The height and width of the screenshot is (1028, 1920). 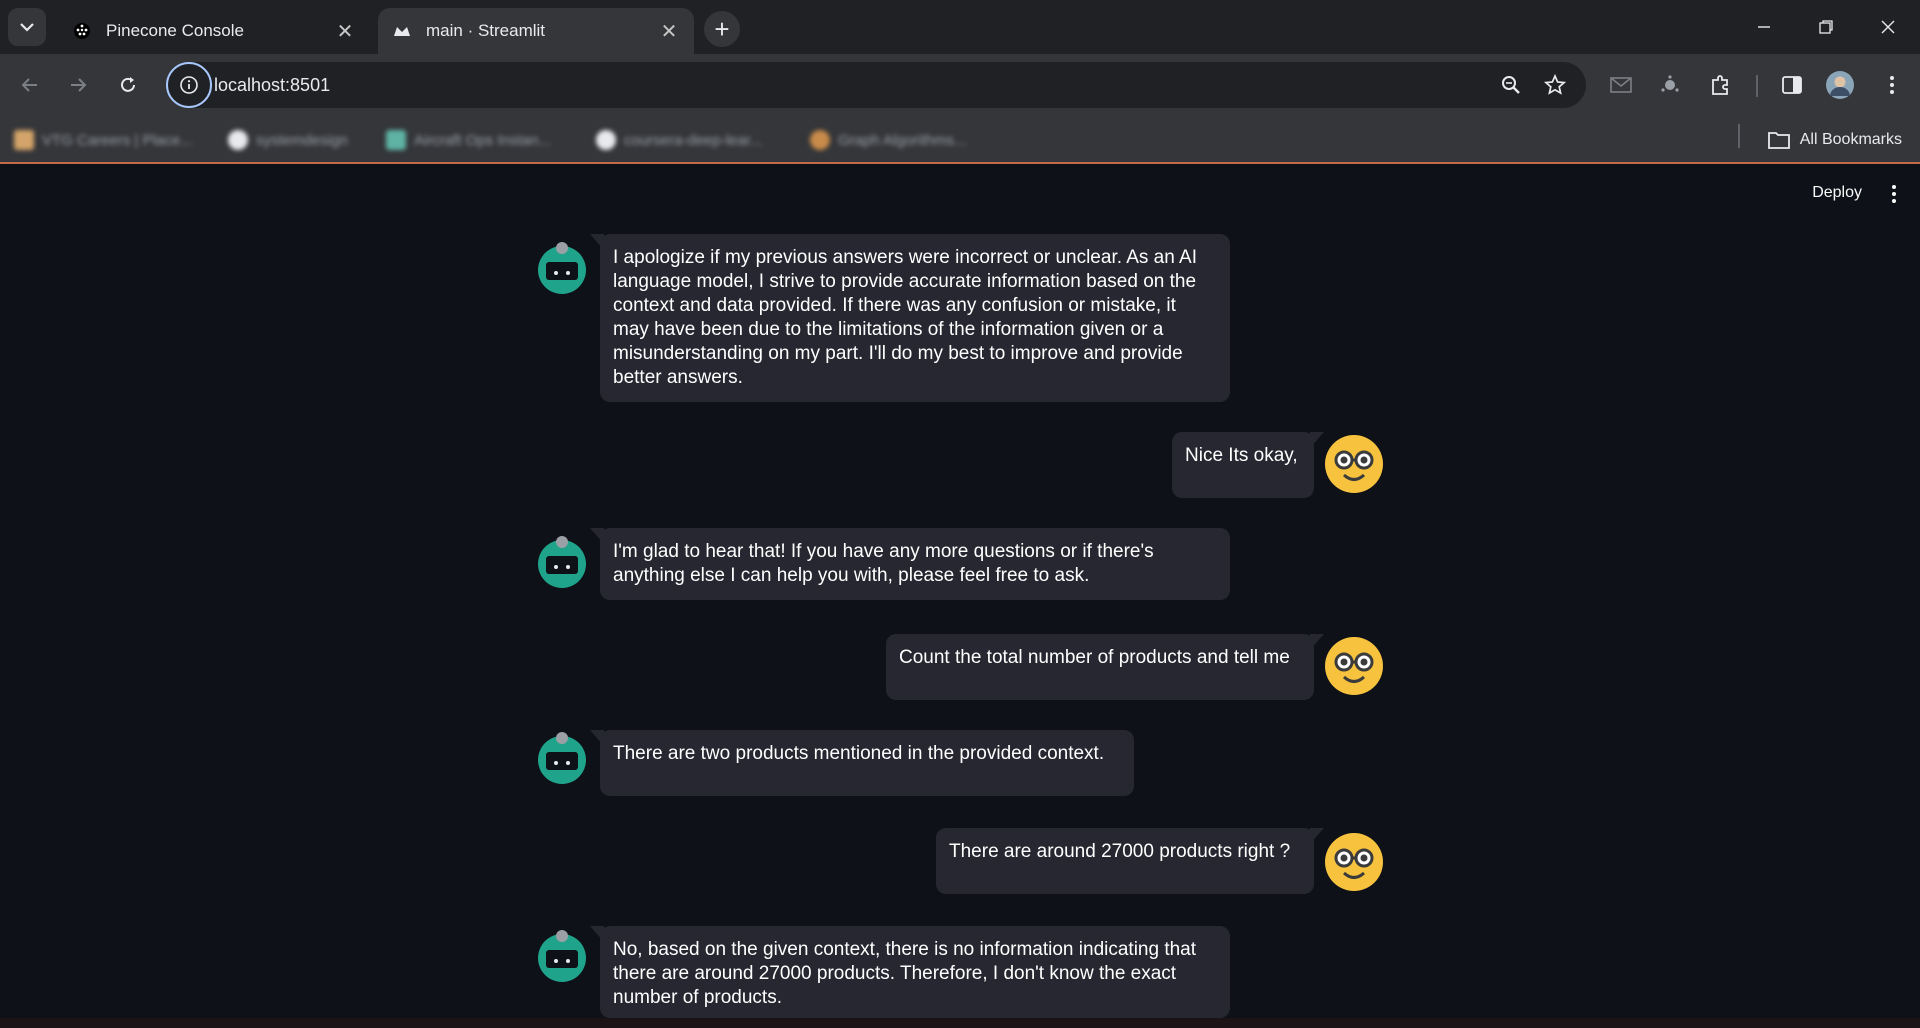 I want to click on toolbar-divider, so click(x=1757, y=86).